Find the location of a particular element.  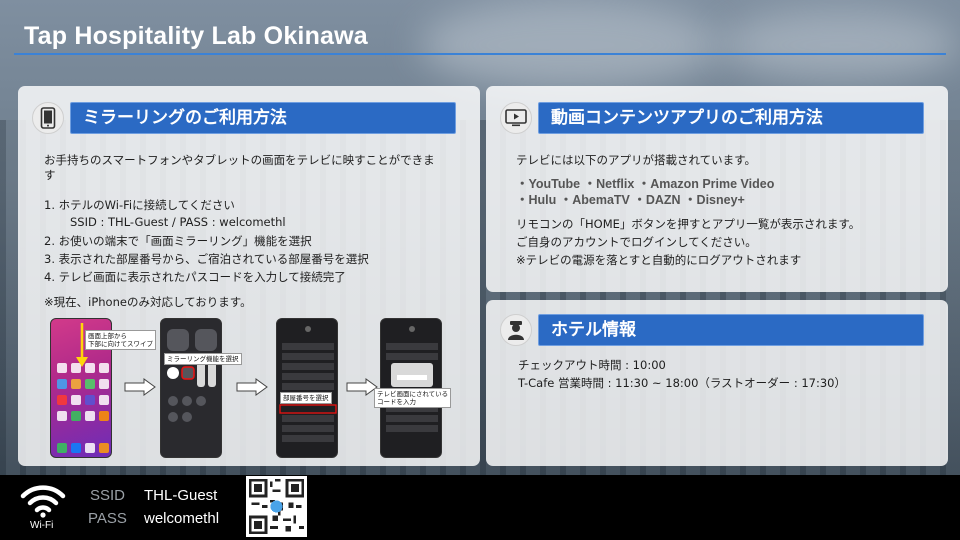

video-heading: 動画コンテンツアプリのご利用方法 is located at coordinates (731, 118).